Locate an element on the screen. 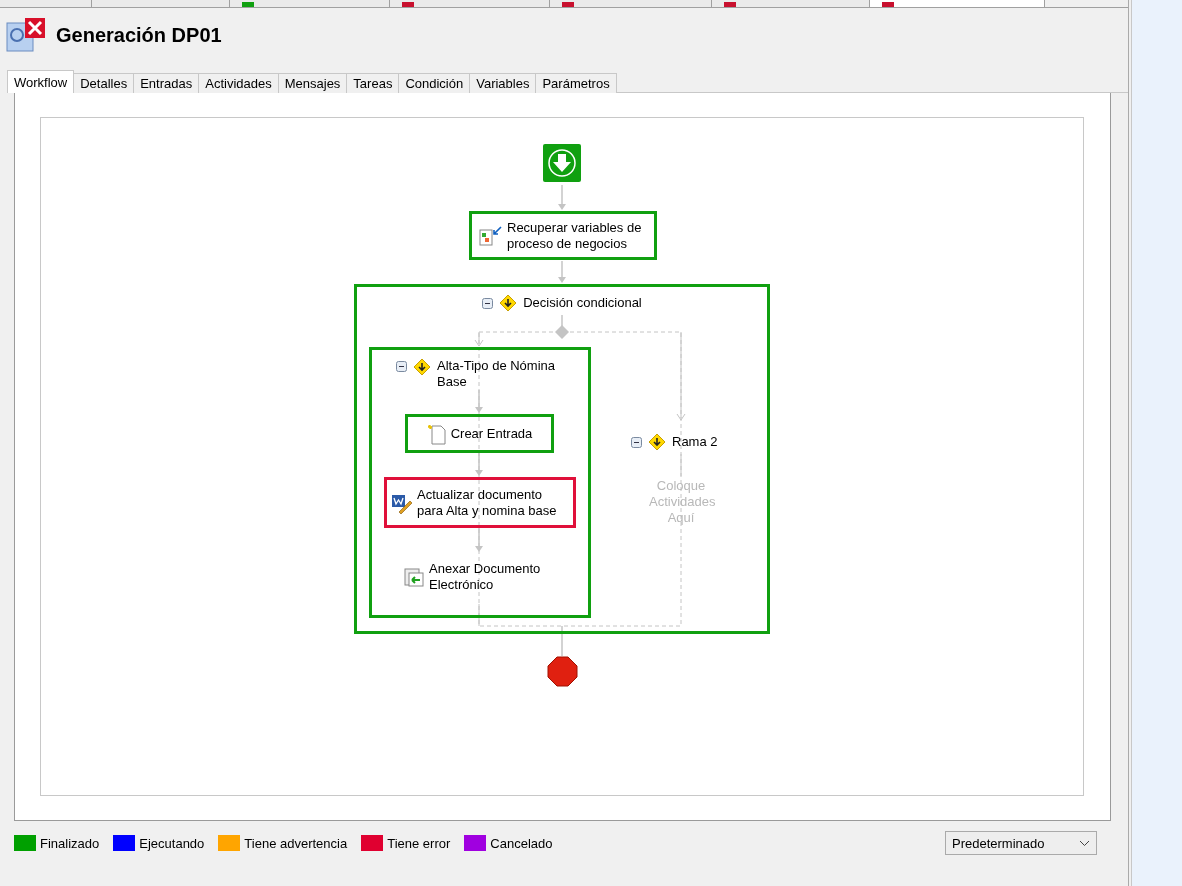 This screenshot has height=886, width=1182. legend-label: Tiene advertencia is located at coordinates (296, 843).